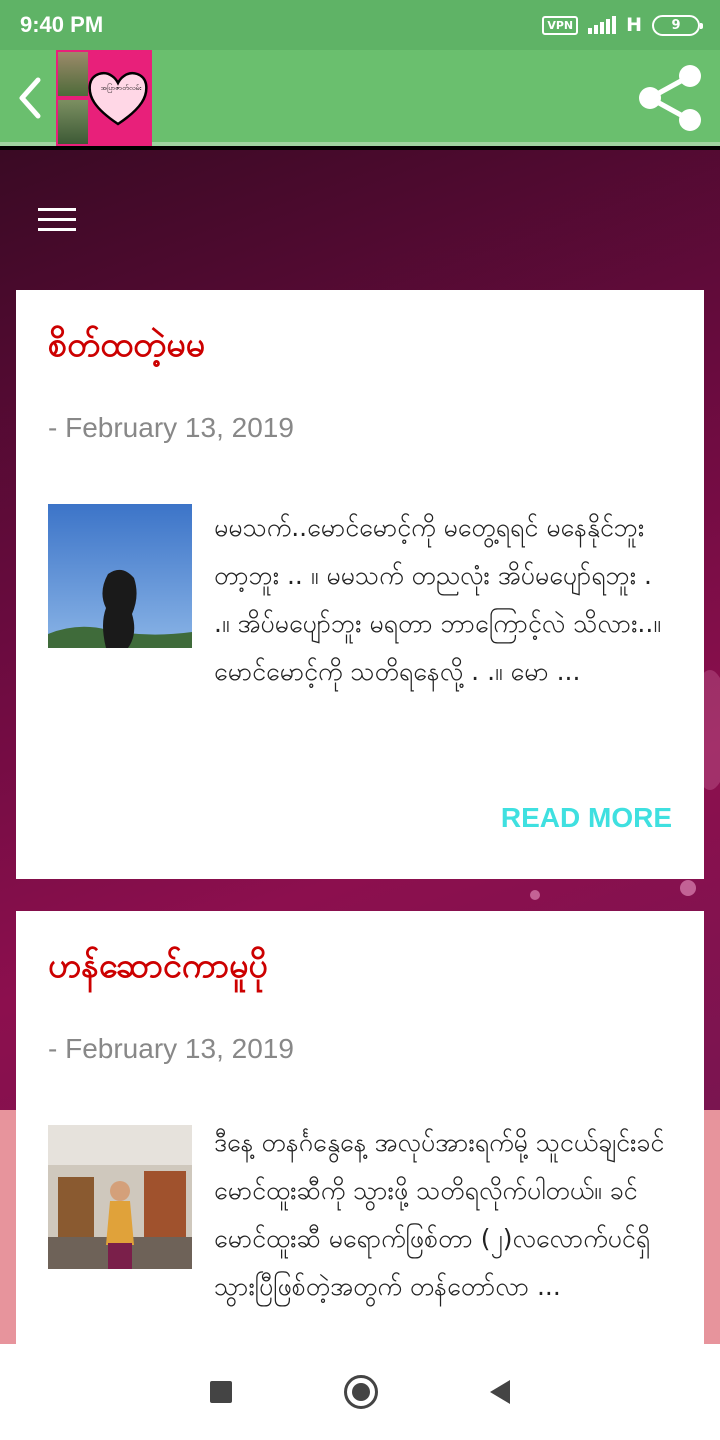  I want to click on share-icon, so click(671, 98).